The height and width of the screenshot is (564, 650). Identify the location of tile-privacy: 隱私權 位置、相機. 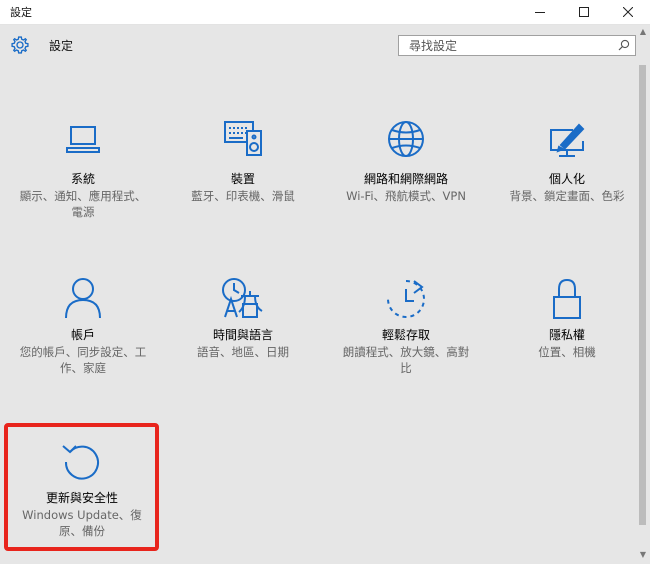
(567, 318).